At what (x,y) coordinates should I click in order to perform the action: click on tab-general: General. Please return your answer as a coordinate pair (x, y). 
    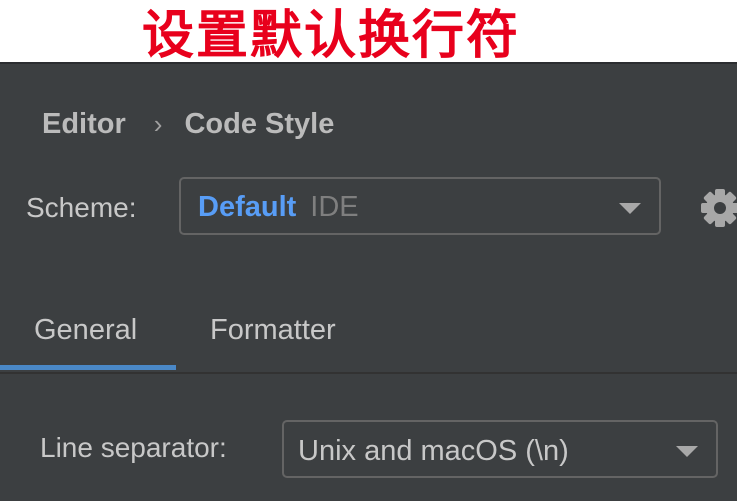
    Looking at the image, I should click on (85, 330).